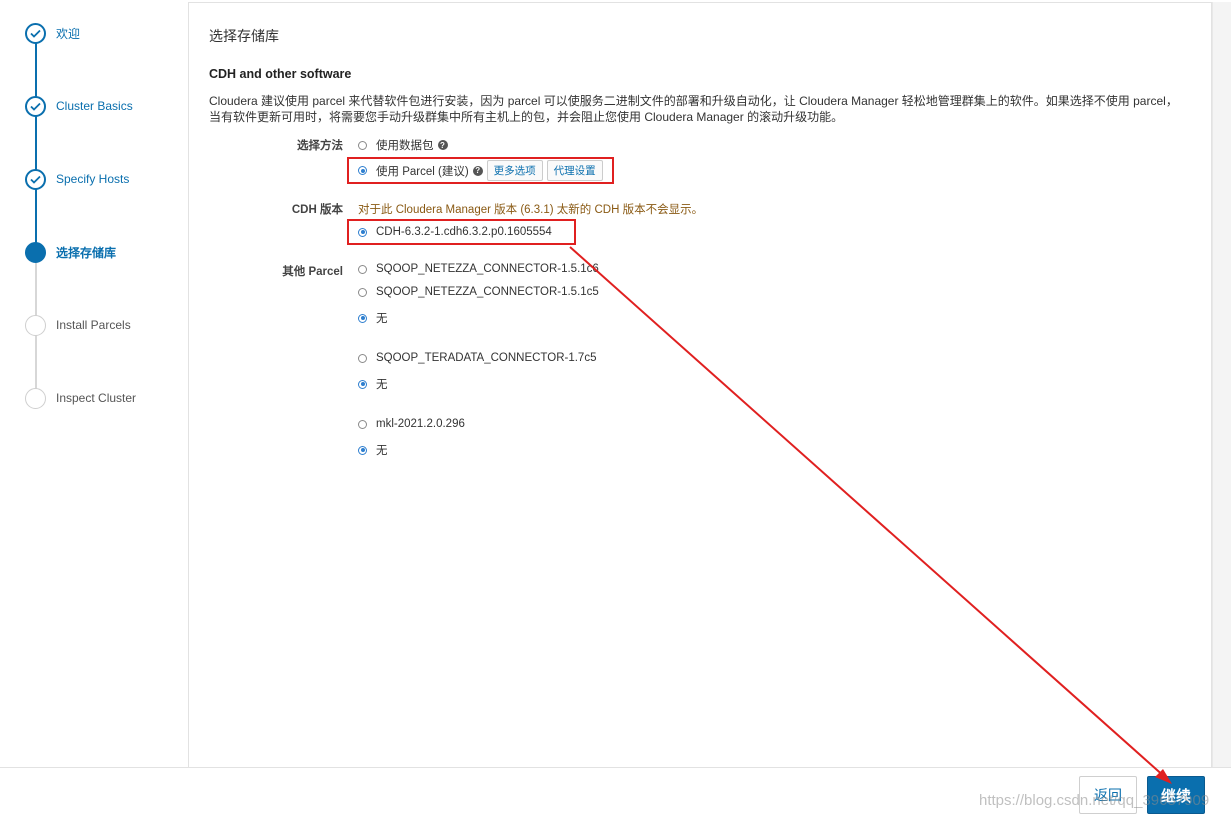  Describe the element at coordinates (96, 398) in the screenshot. I see `step-label: Inspect Cluster` at that location.